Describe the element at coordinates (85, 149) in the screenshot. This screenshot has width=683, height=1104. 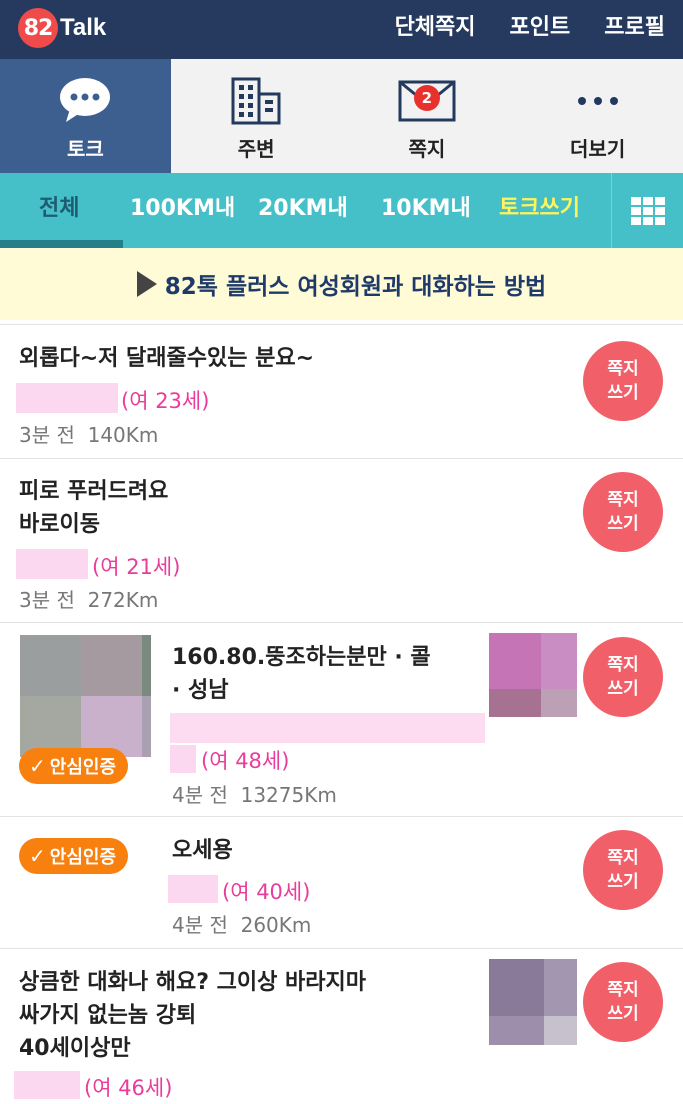
I see `tab-talk-label: 토크` at that location.